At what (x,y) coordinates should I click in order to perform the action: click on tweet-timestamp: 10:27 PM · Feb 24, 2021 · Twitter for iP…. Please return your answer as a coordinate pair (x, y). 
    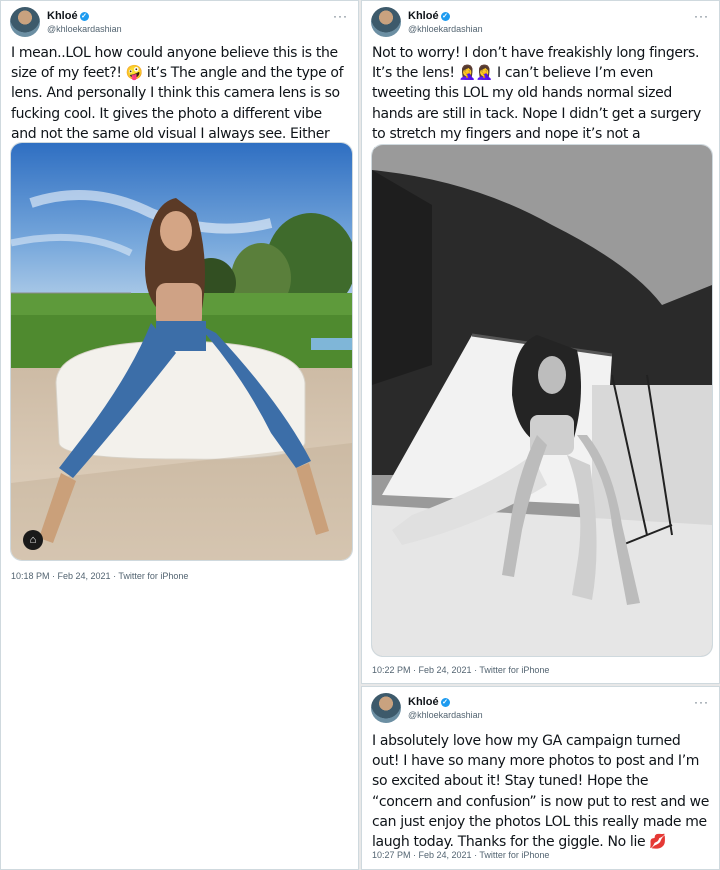
    Looking at the image, I should click on (460, 855).